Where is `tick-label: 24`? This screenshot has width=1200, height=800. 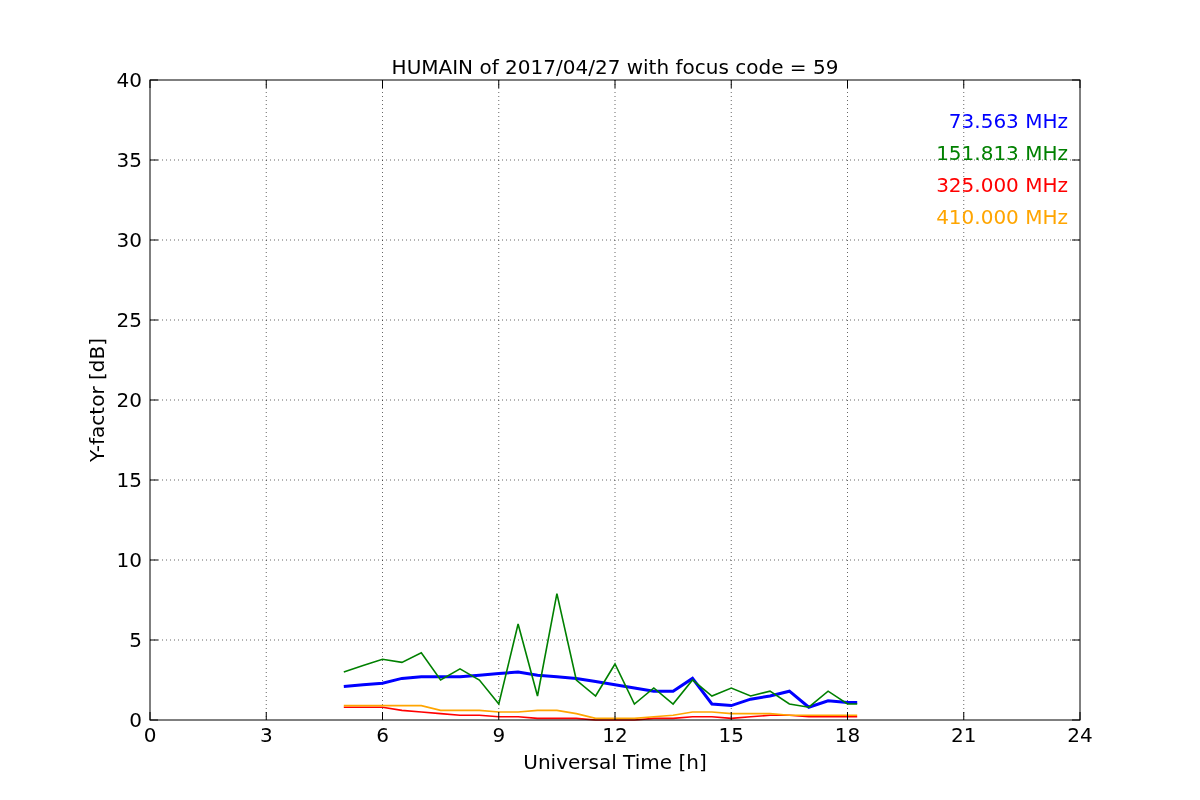
tick-label: 24 is located at coordinates (1080, 735).